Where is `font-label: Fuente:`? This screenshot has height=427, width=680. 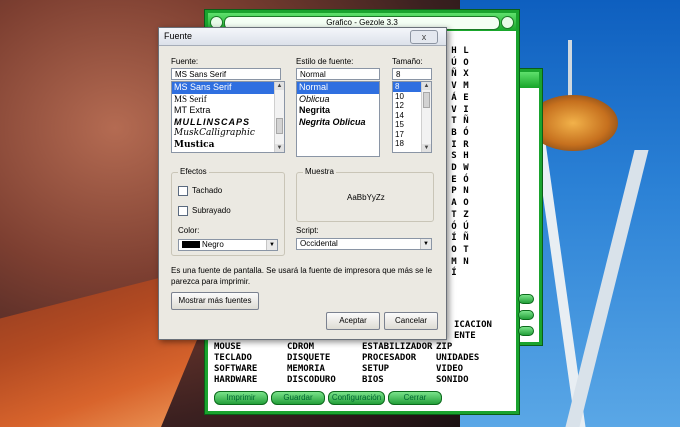
font-label: Fuente: is located at coordinates (185, 61).